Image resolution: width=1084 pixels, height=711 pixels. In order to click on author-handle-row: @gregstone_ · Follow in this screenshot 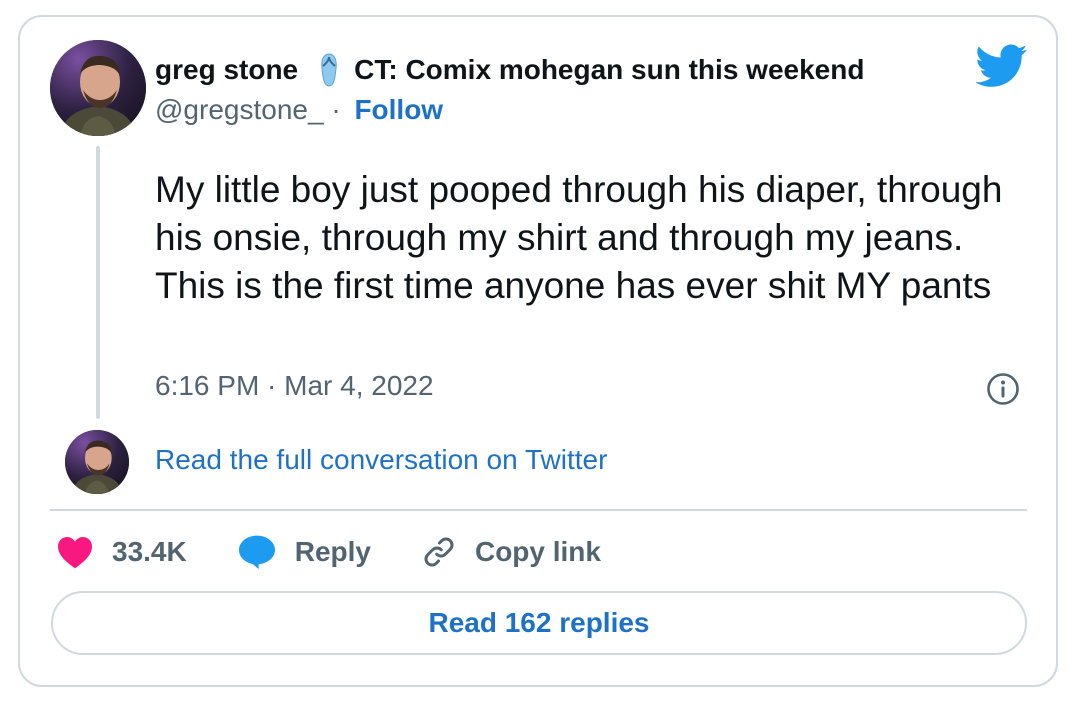, I will do `click(299, 110)`.